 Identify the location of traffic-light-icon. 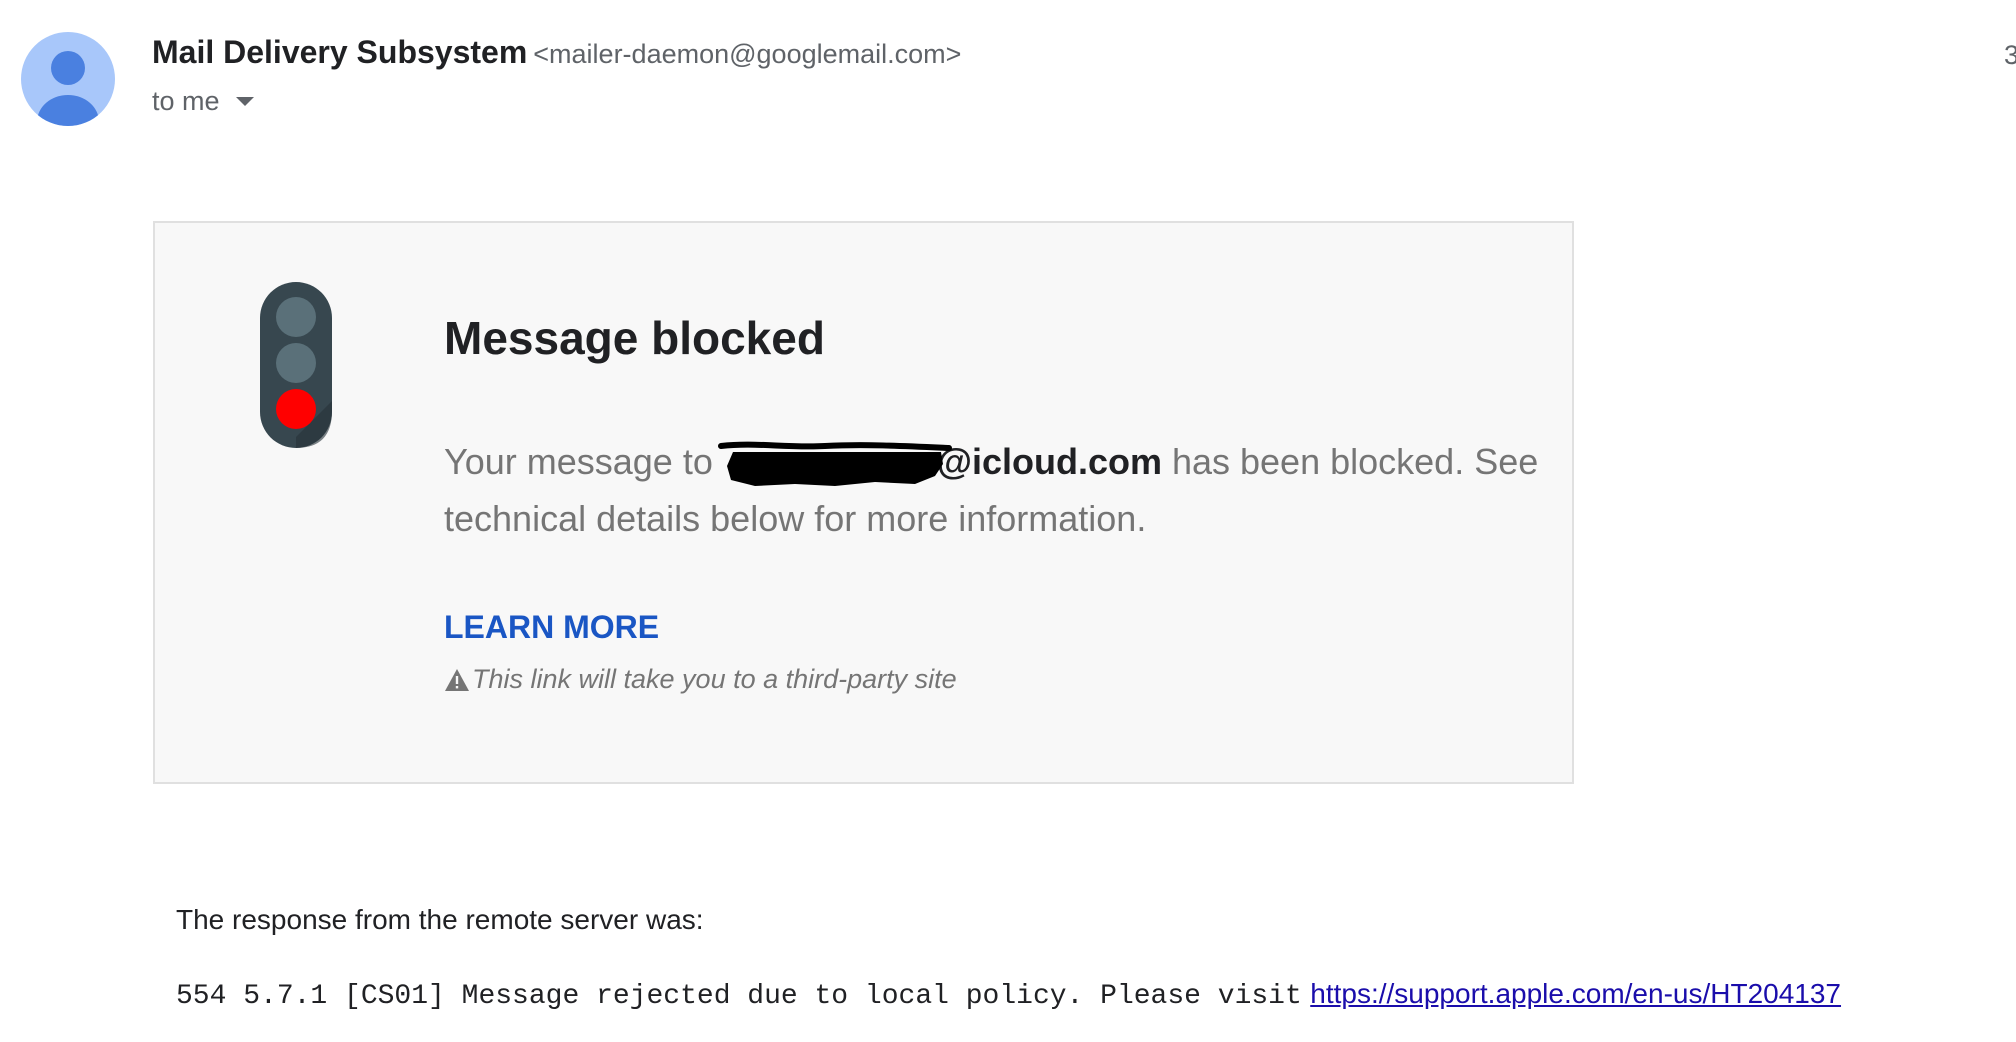
(296, 365).